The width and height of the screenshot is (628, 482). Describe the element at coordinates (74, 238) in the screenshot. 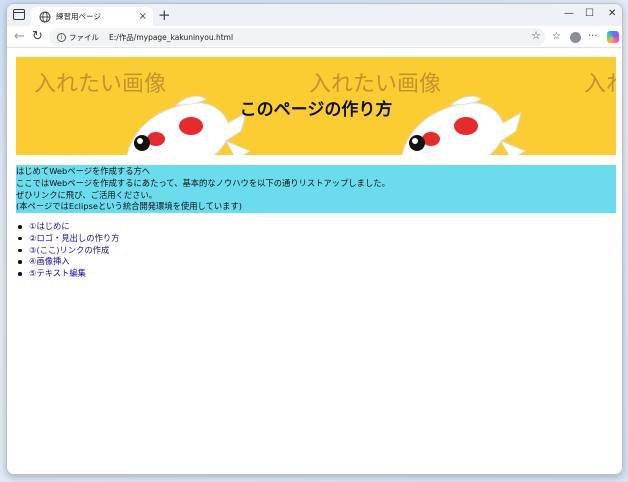

I see `menu-link-logo: ②ロゴ・見出しの作り方` at that location.